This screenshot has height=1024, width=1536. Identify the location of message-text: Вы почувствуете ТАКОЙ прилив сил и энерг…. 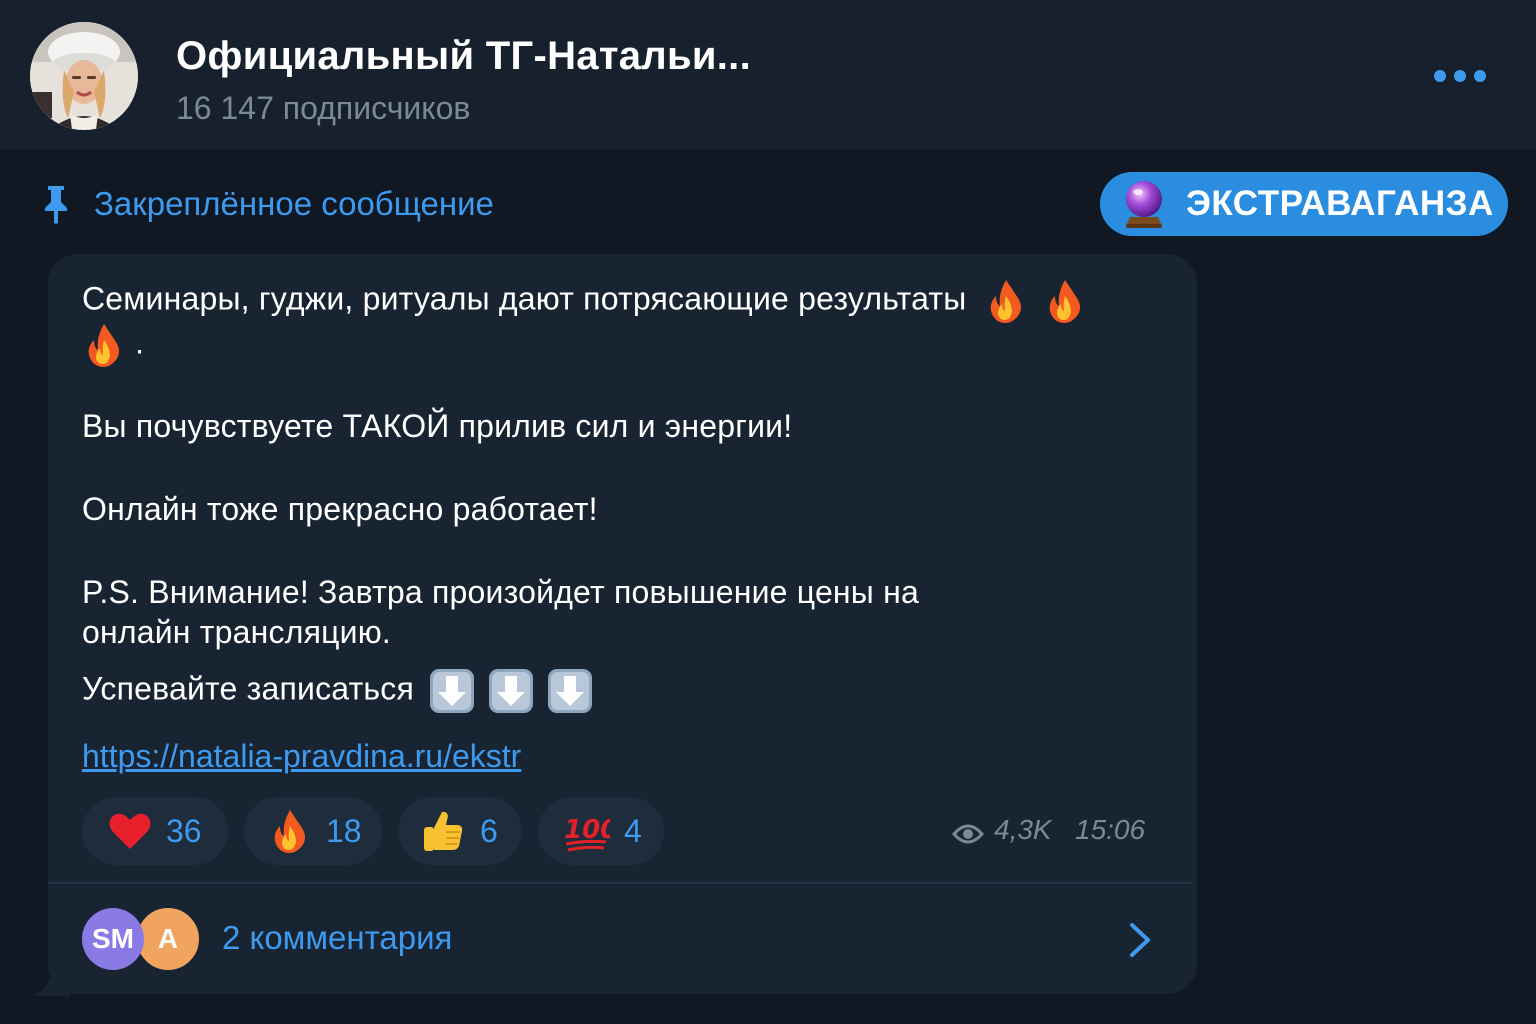
(437, 426).